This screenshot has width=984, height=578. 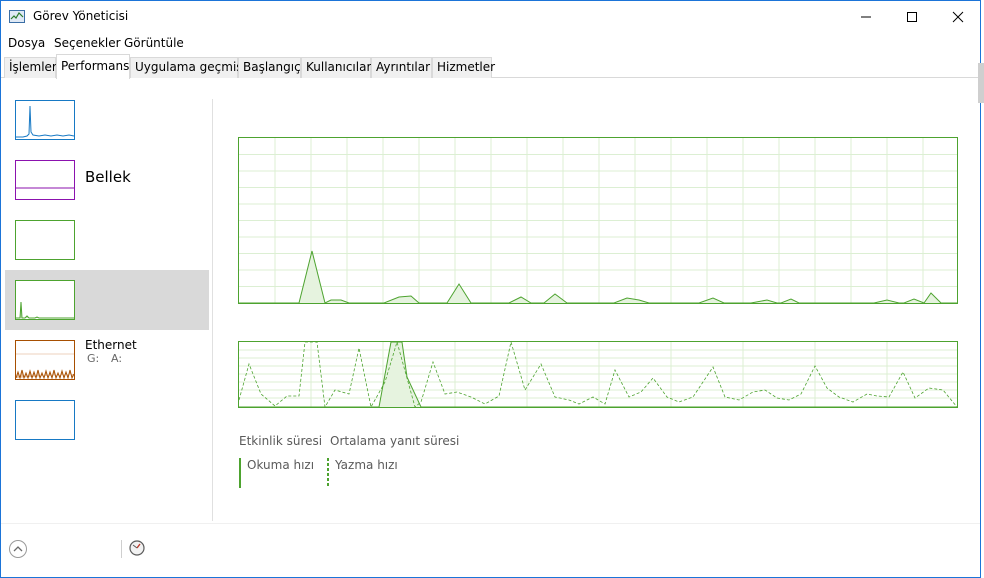 I want to click on minimize-icon, so click(x=866, y=17).